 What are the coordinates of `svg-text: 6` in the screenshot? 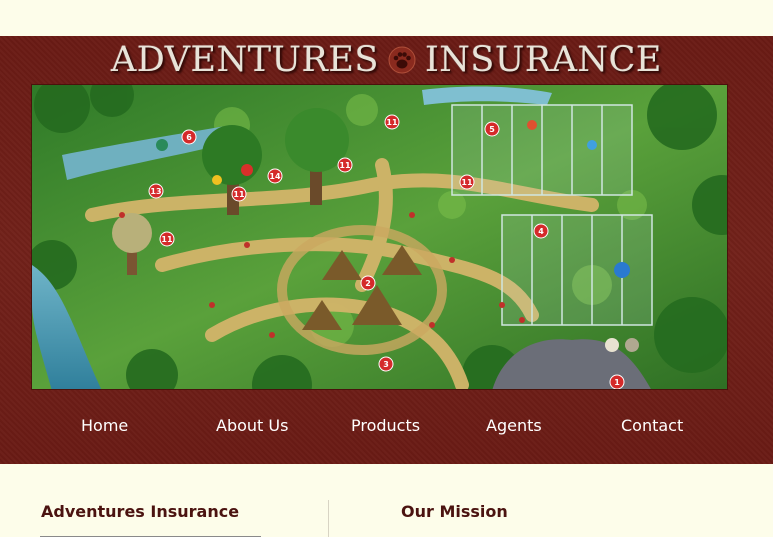 It's located at (189, 137).